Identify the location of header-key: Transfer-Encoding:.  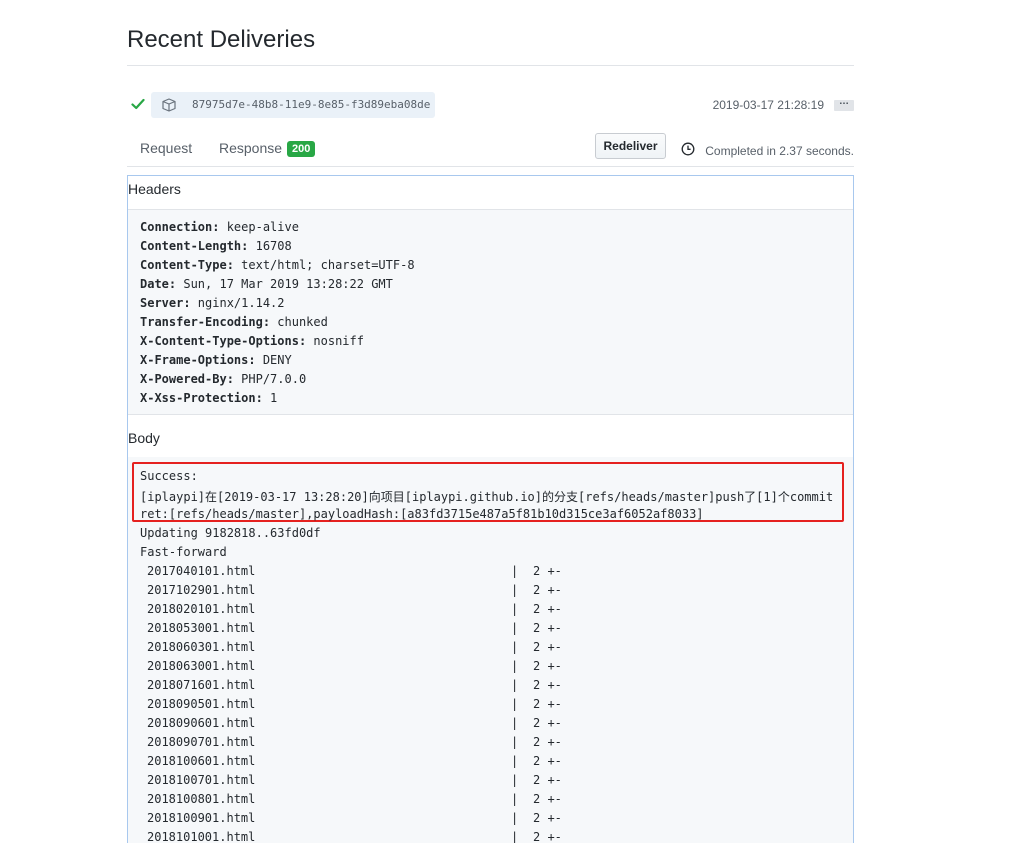
(205, 322).